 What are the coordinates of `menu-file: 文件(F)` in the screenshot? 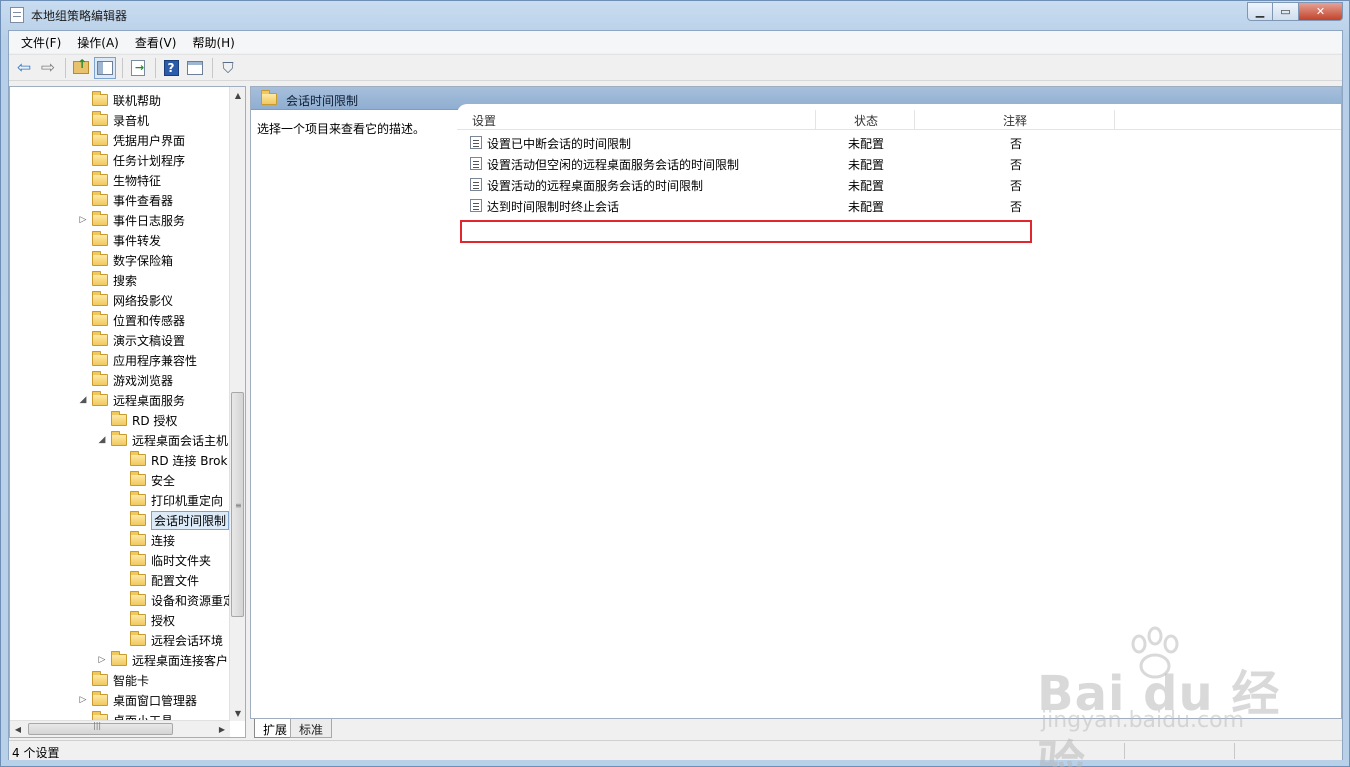 It's located at (41, 42).